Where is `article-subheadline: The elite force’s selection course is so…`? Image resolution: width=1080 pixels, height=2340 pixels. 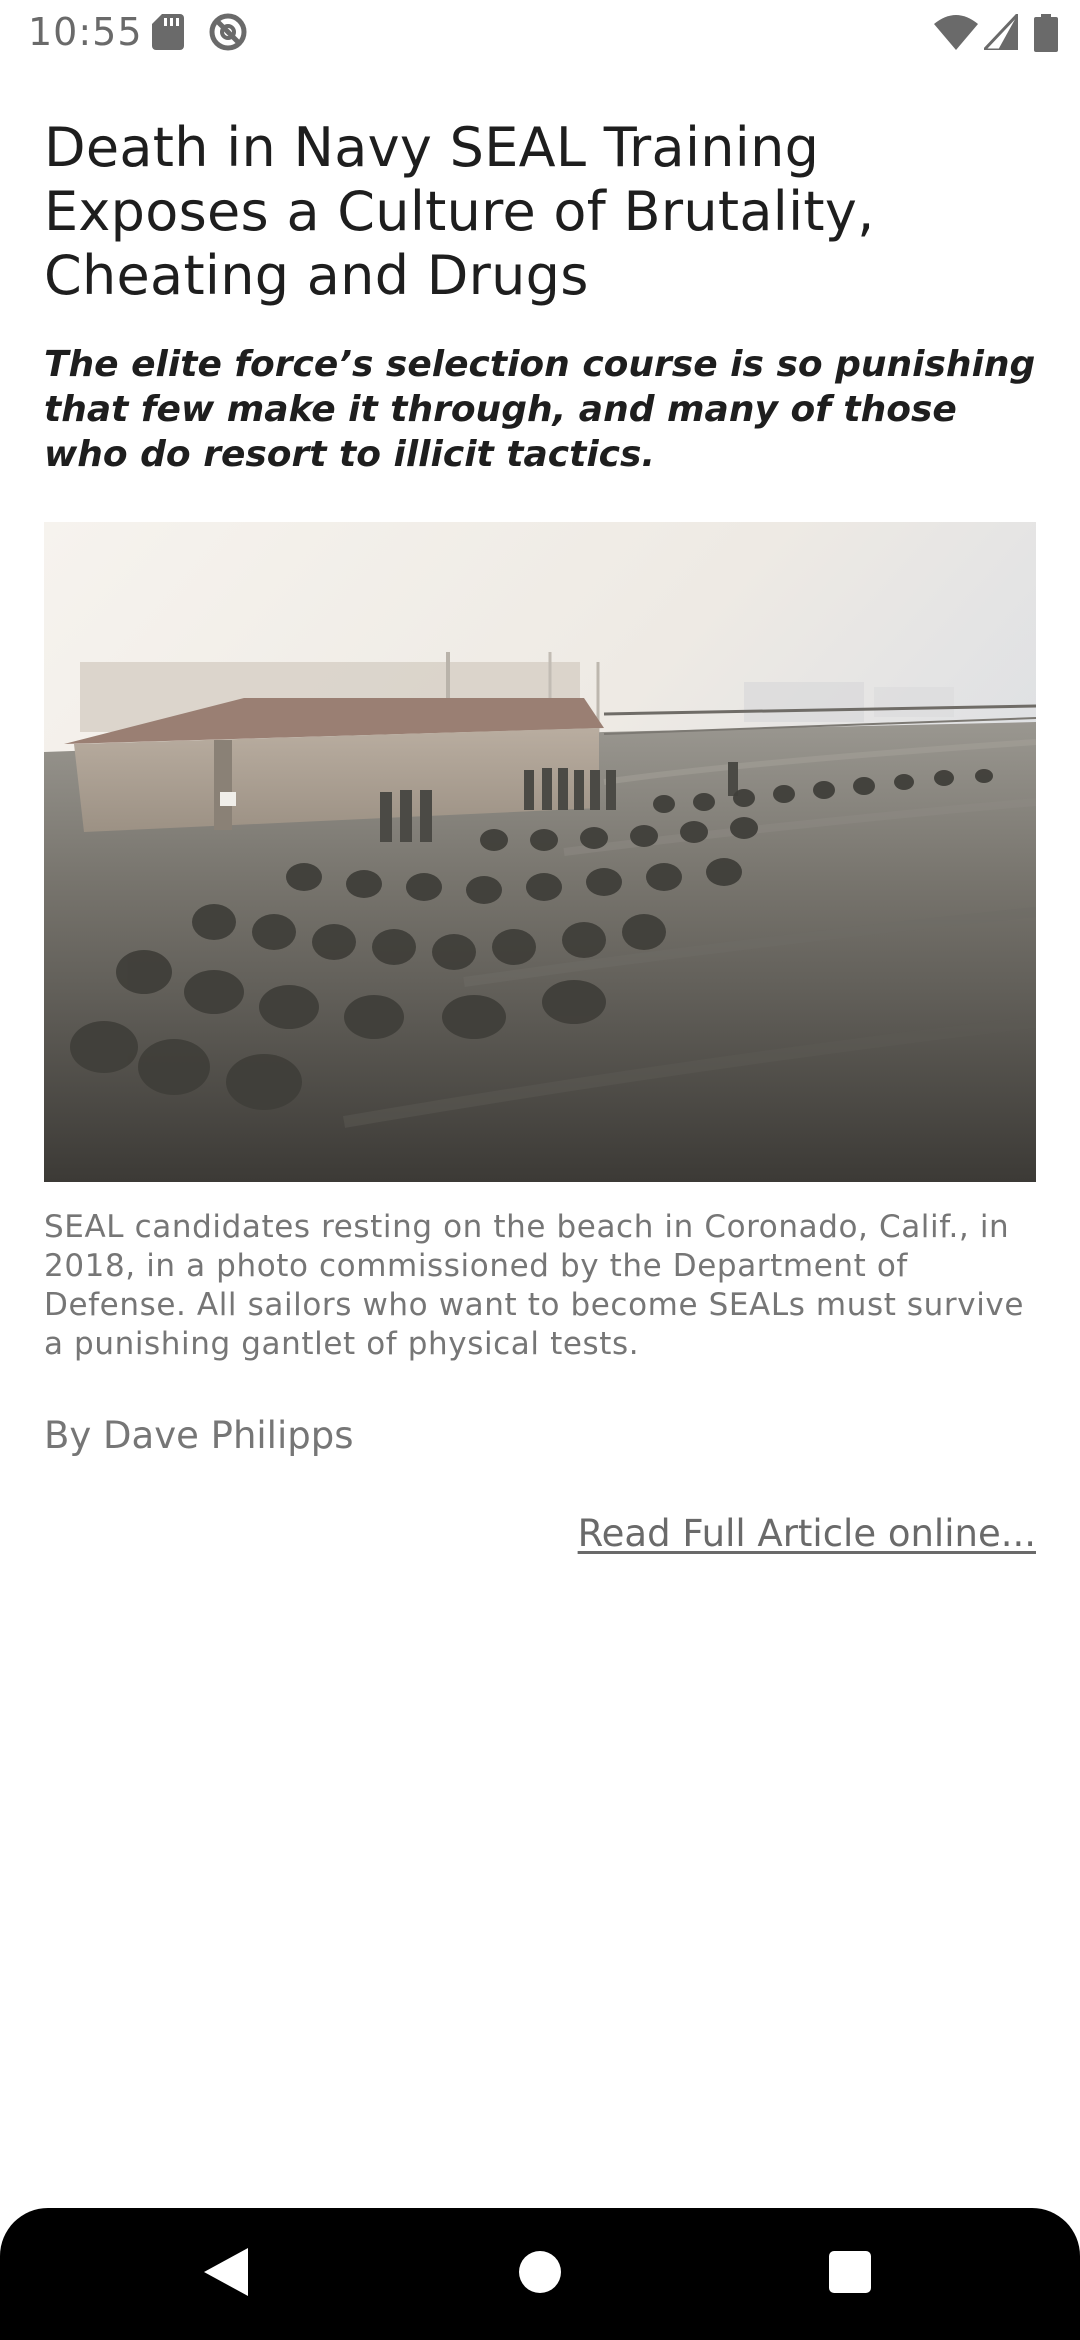
article-subheadline: The elite force’s selection course is so… is located at coordinates (540, 409).